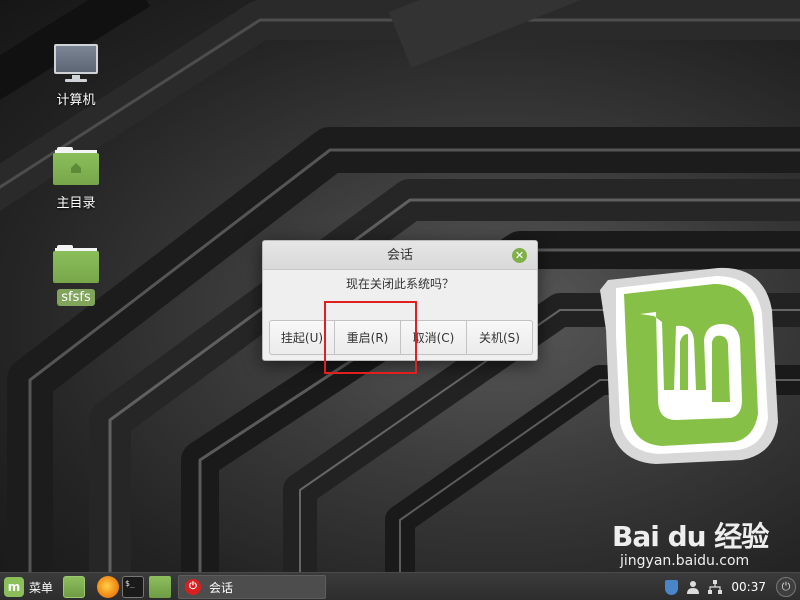  I want to click on bottom-panel: m 菜单 $_ ⏻ 会话 00:37 ⏻, so click(400, 586).